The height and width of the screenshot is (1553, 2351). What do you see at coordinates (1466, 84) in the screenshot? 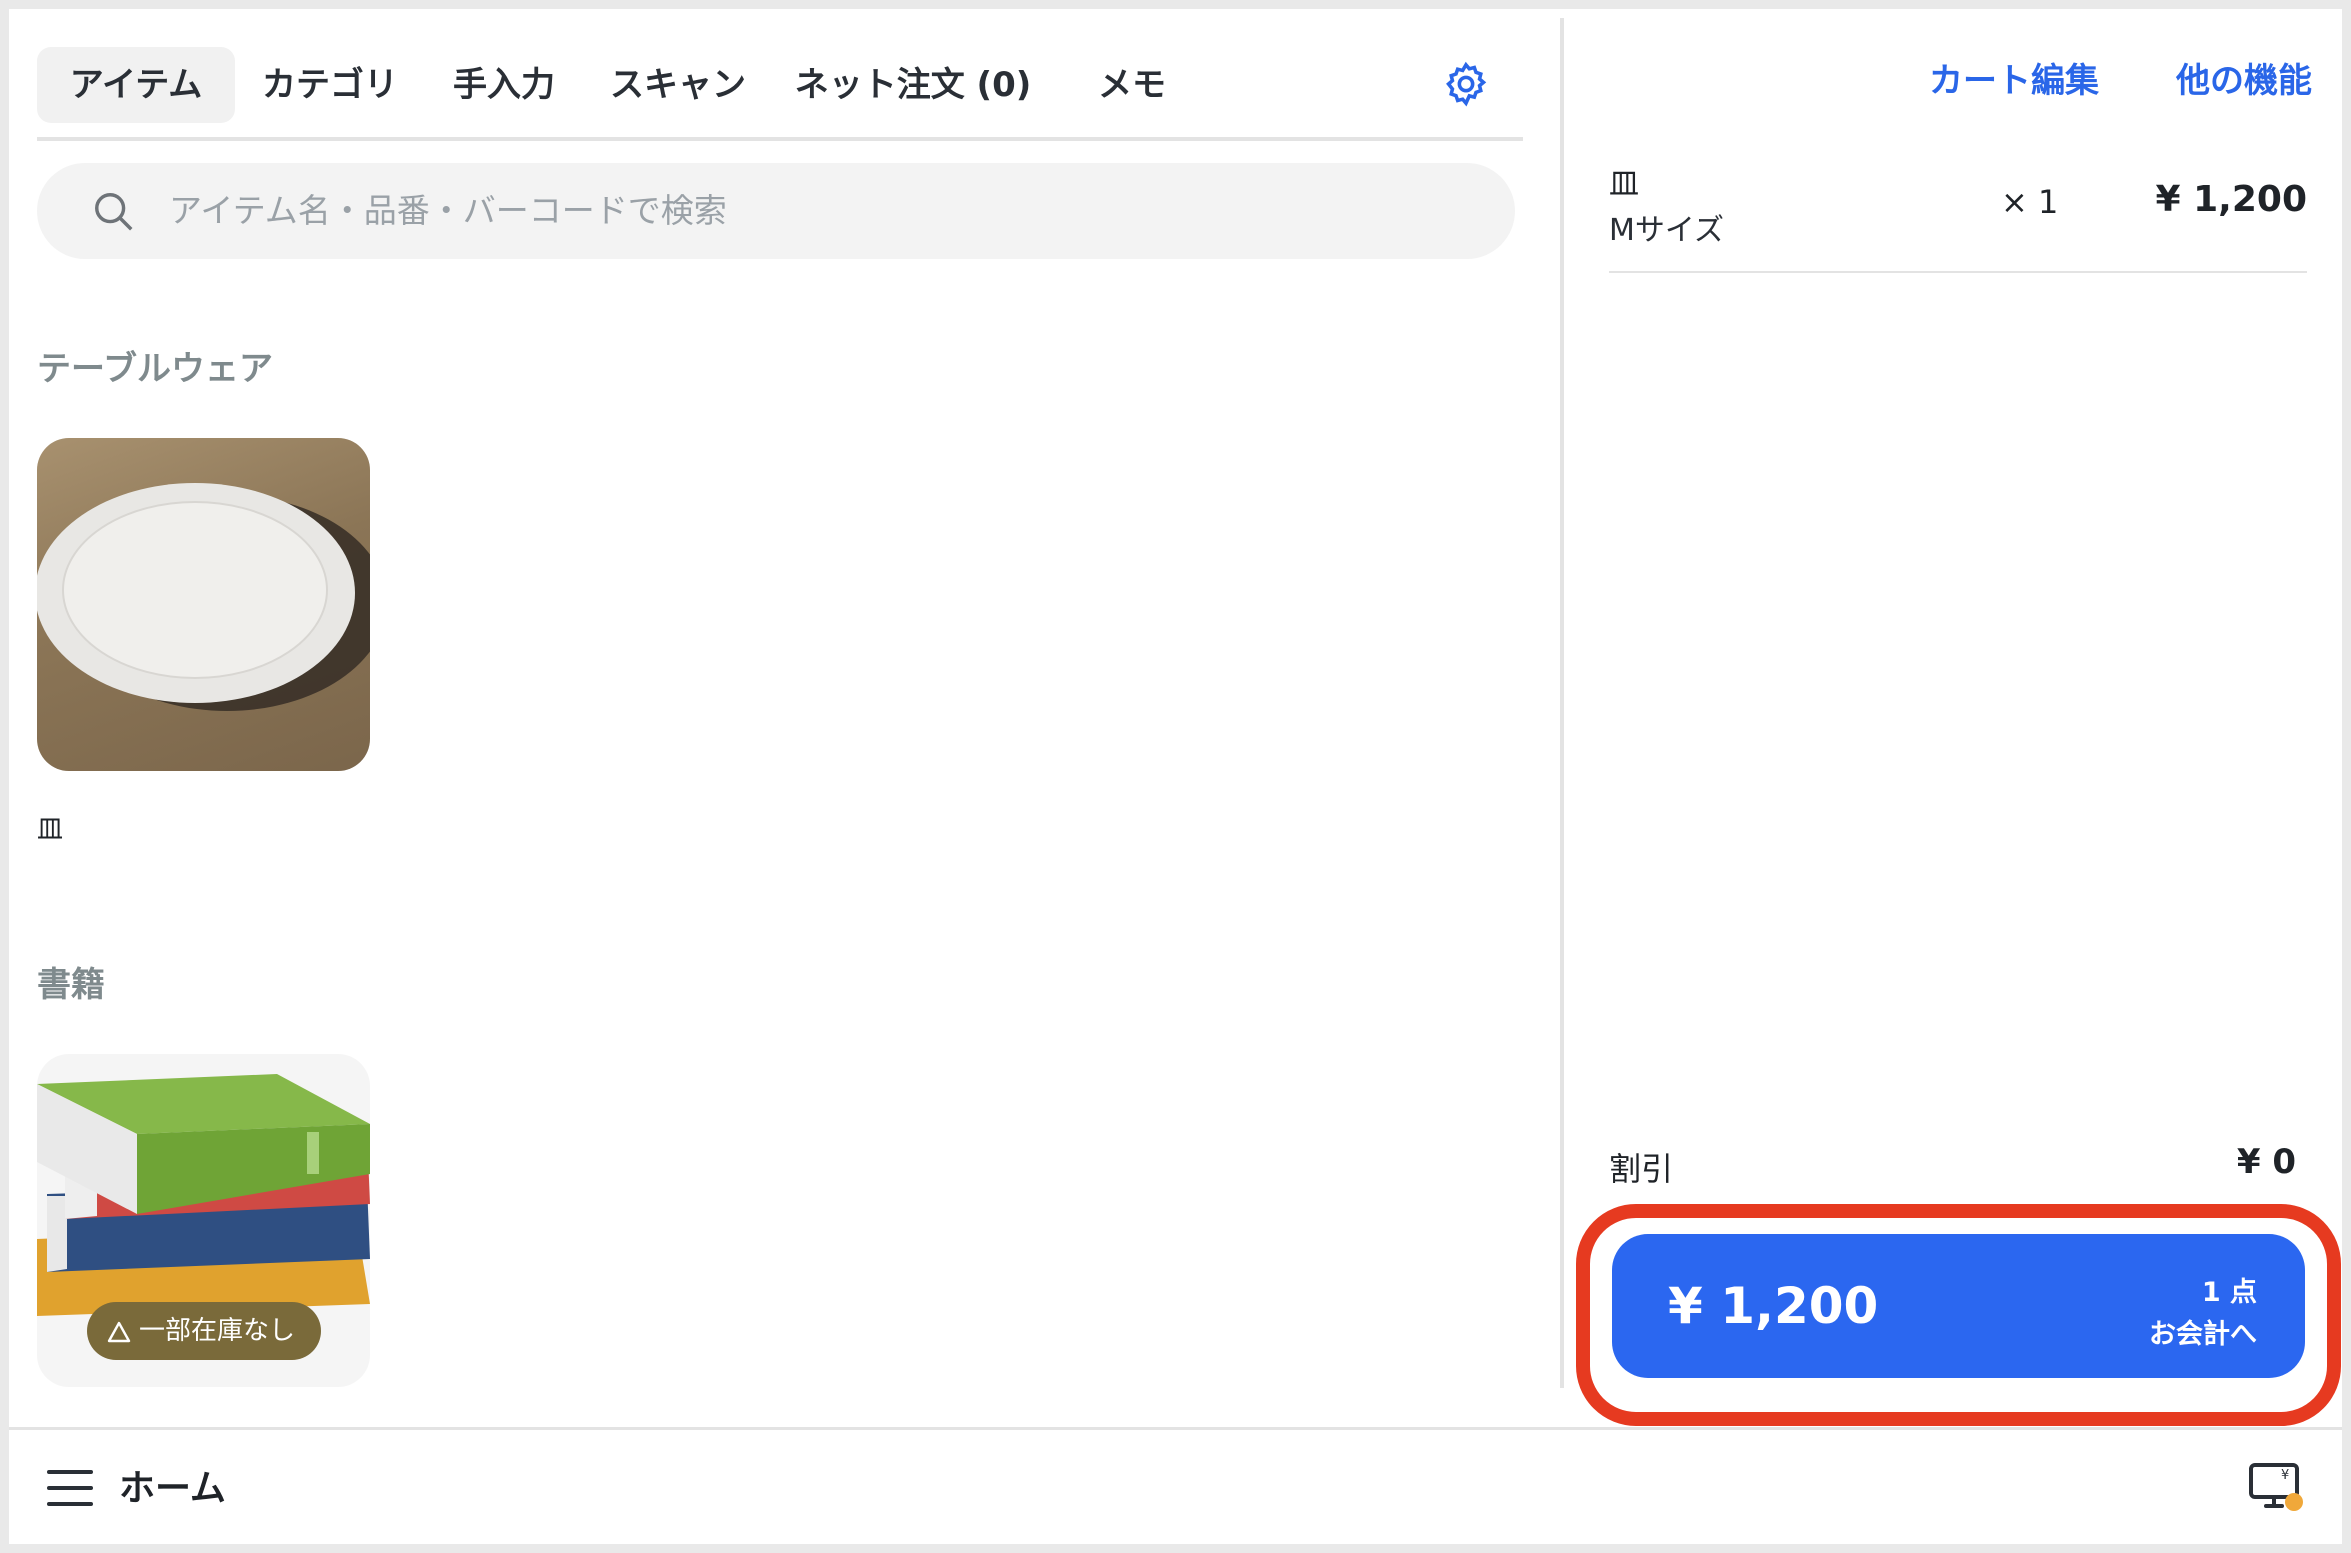
I see `gear-icon` at bounding box center [1466, 84].